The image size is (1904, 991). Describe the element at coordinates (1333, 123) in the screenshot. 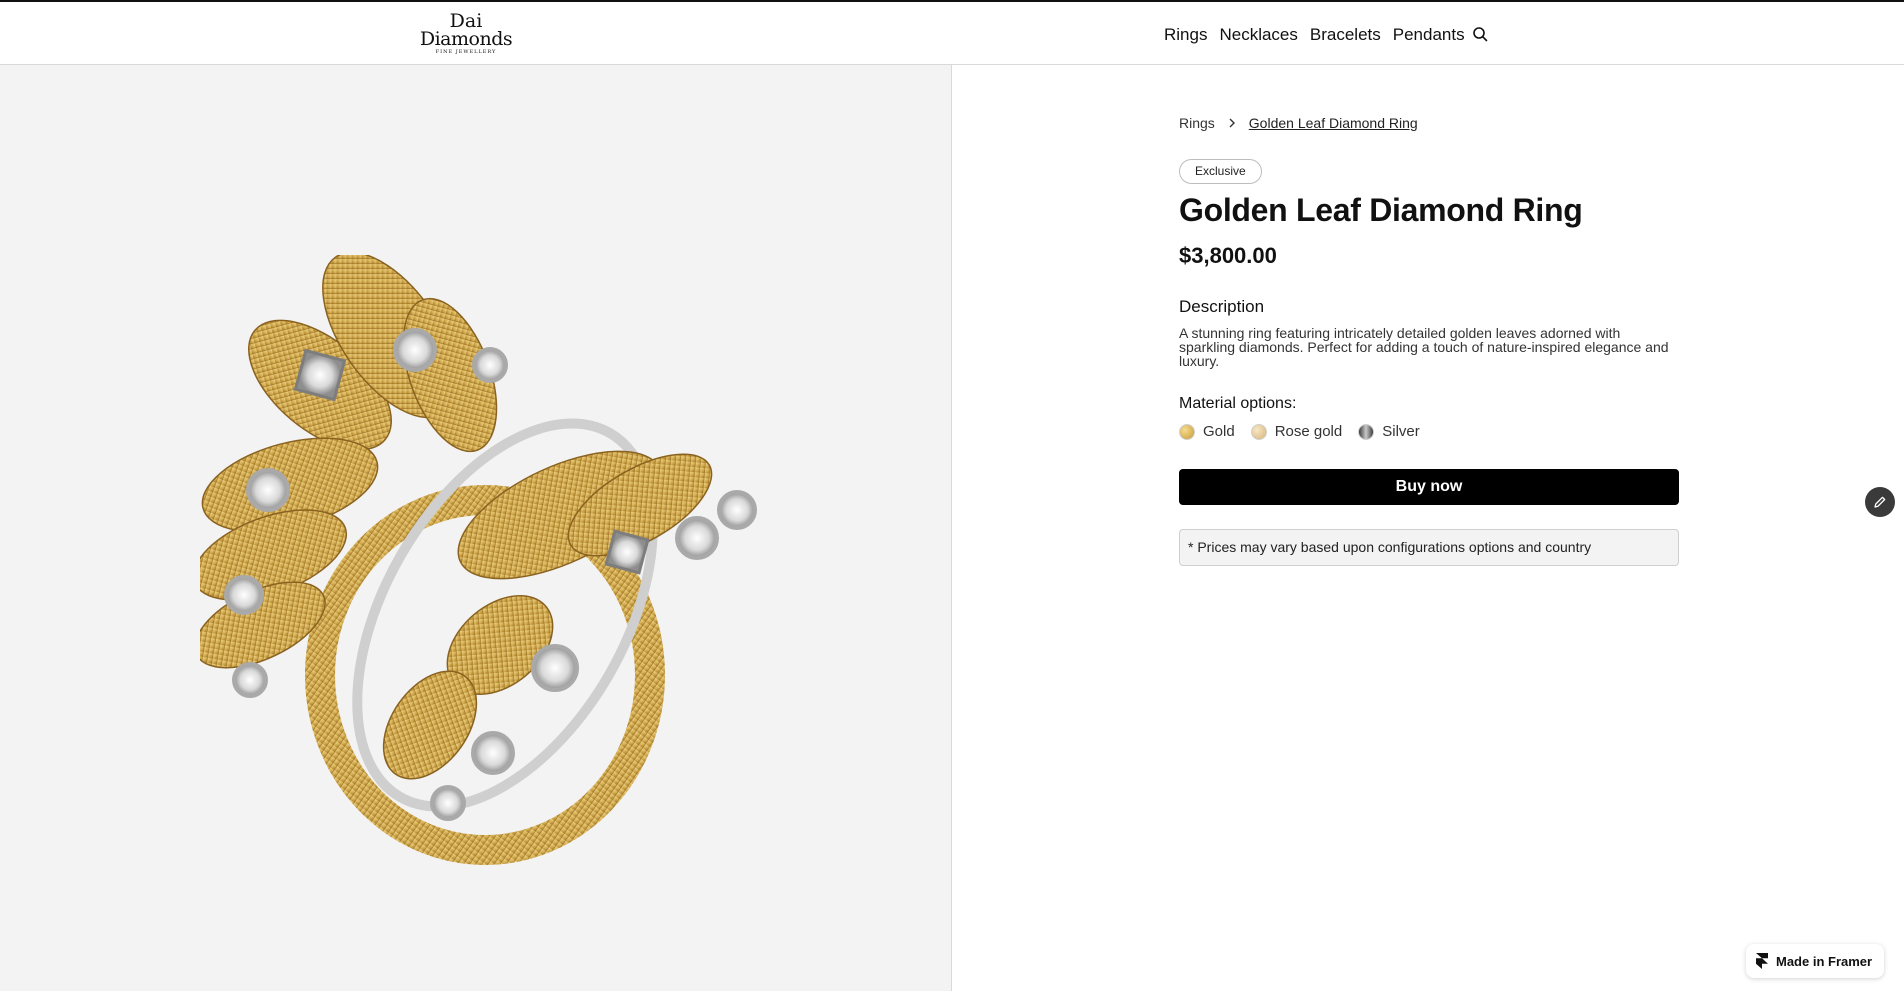

I see `breadcrumb-current: Golden Leaf Diamond Ring` at that location.